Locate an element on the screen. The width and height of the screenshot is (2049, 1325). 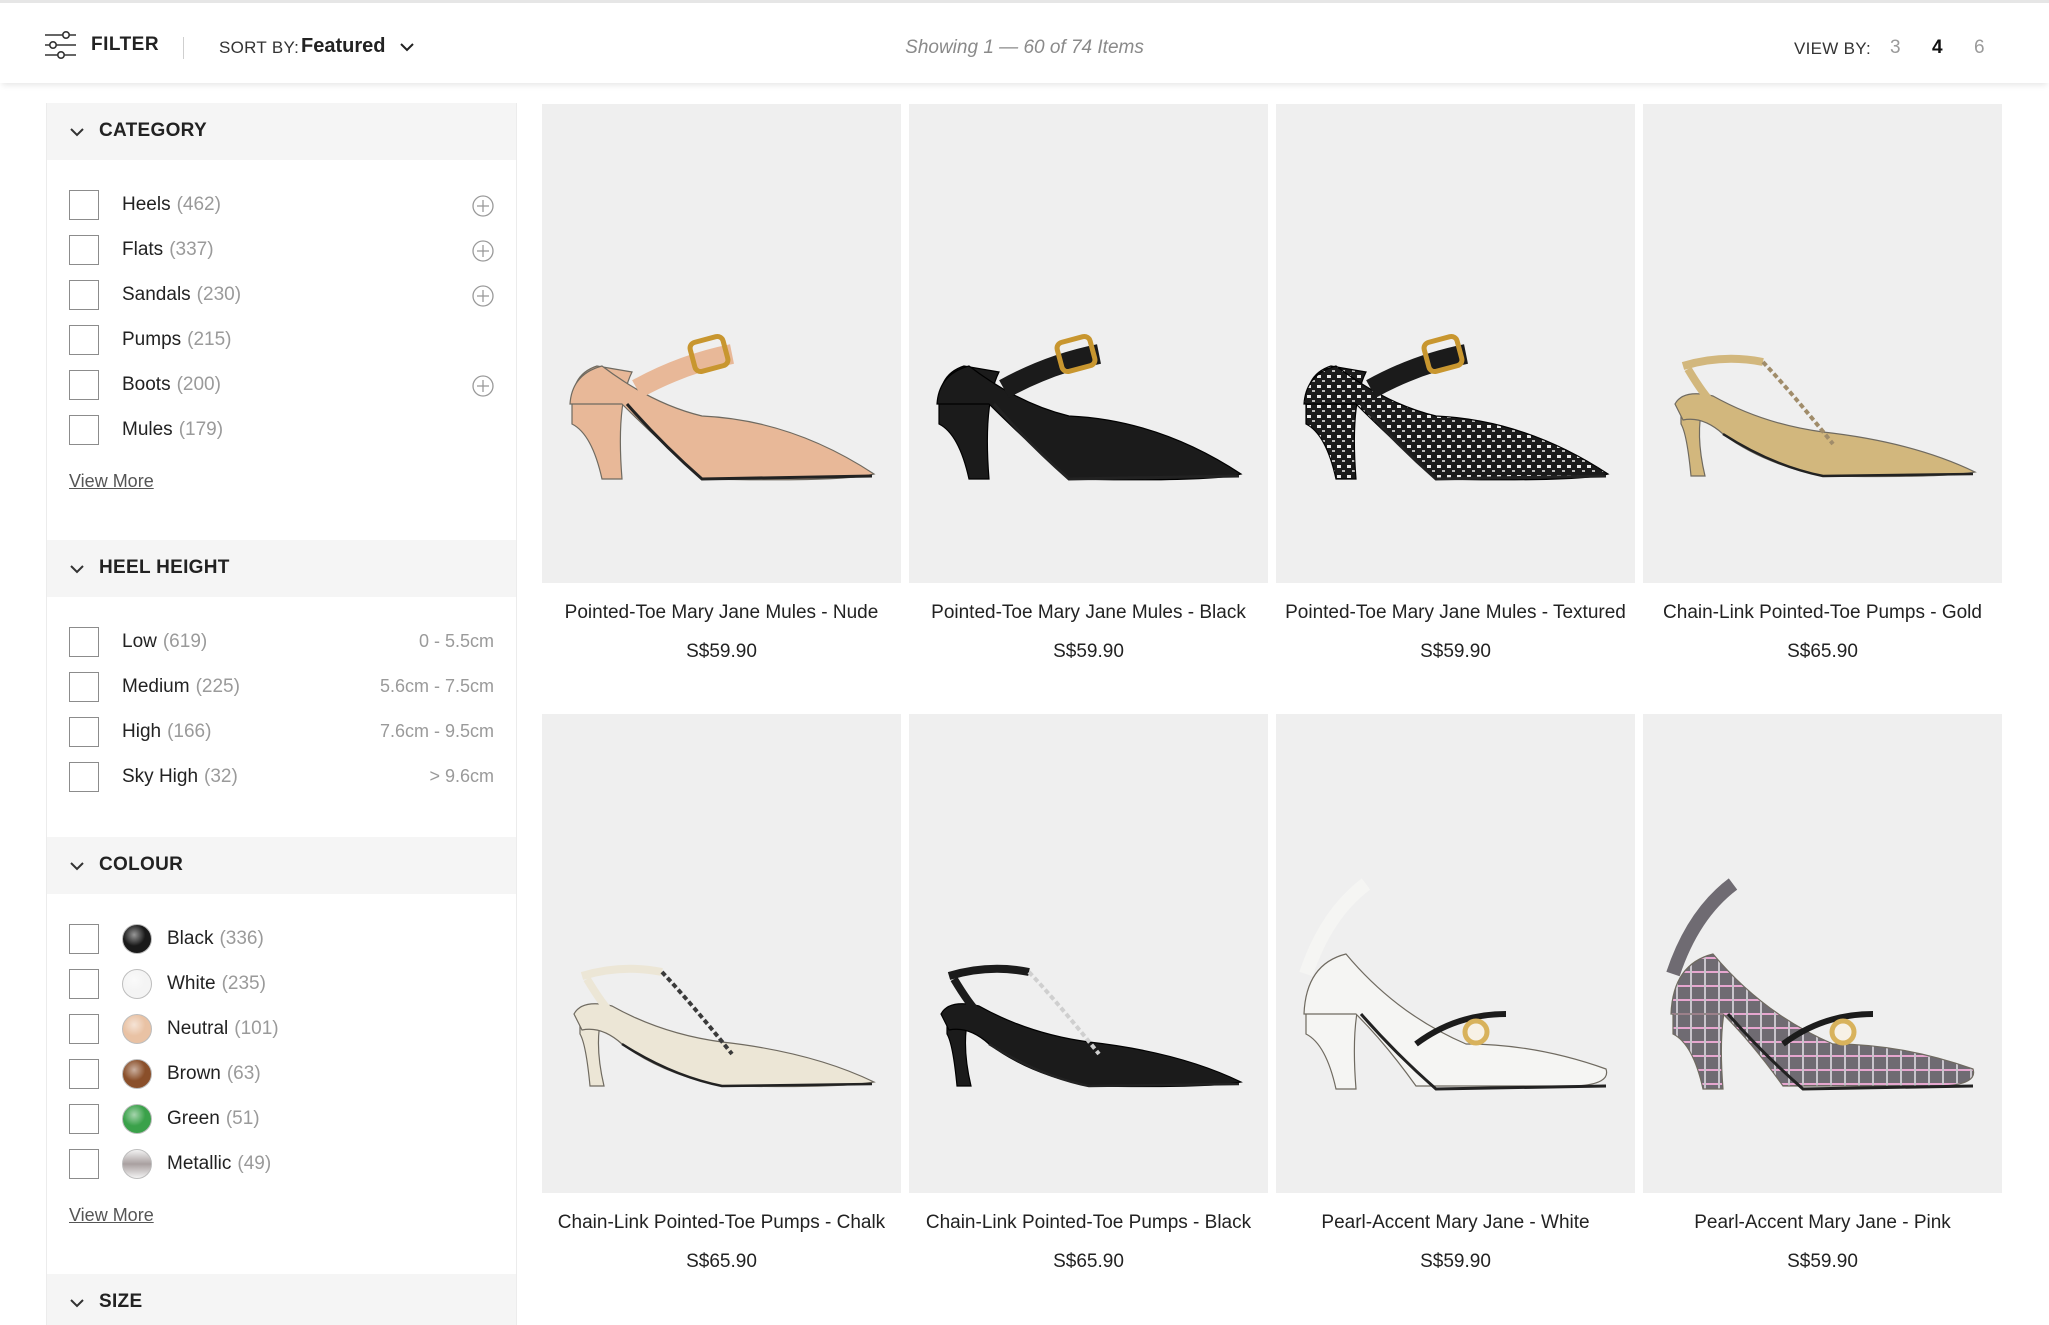
product-name: Chain-Link Pointed-Toe Pumps - Gold is located at coordinates (1822, 613).